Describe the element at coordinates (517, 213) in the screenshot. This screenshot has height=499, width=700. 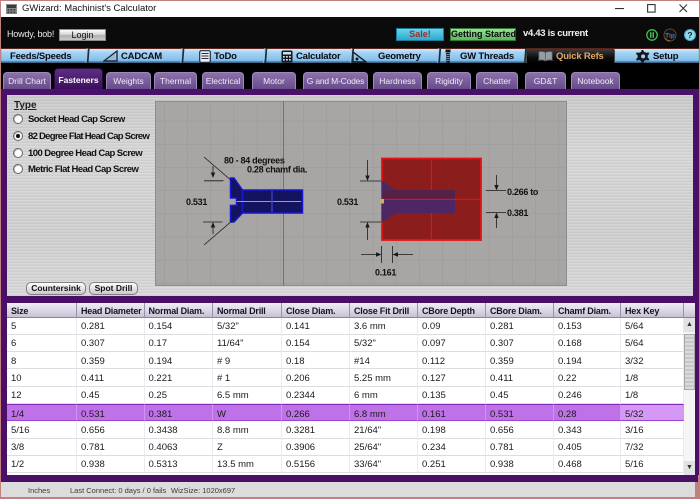
I see `svg-text: 0.381` at that location.